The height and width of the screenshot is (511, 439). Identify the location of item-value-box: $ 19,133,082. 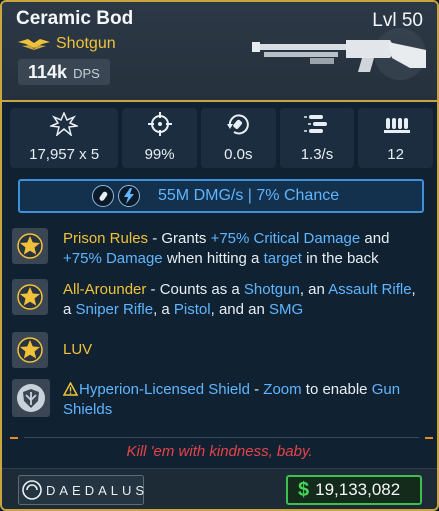
(354, 490).